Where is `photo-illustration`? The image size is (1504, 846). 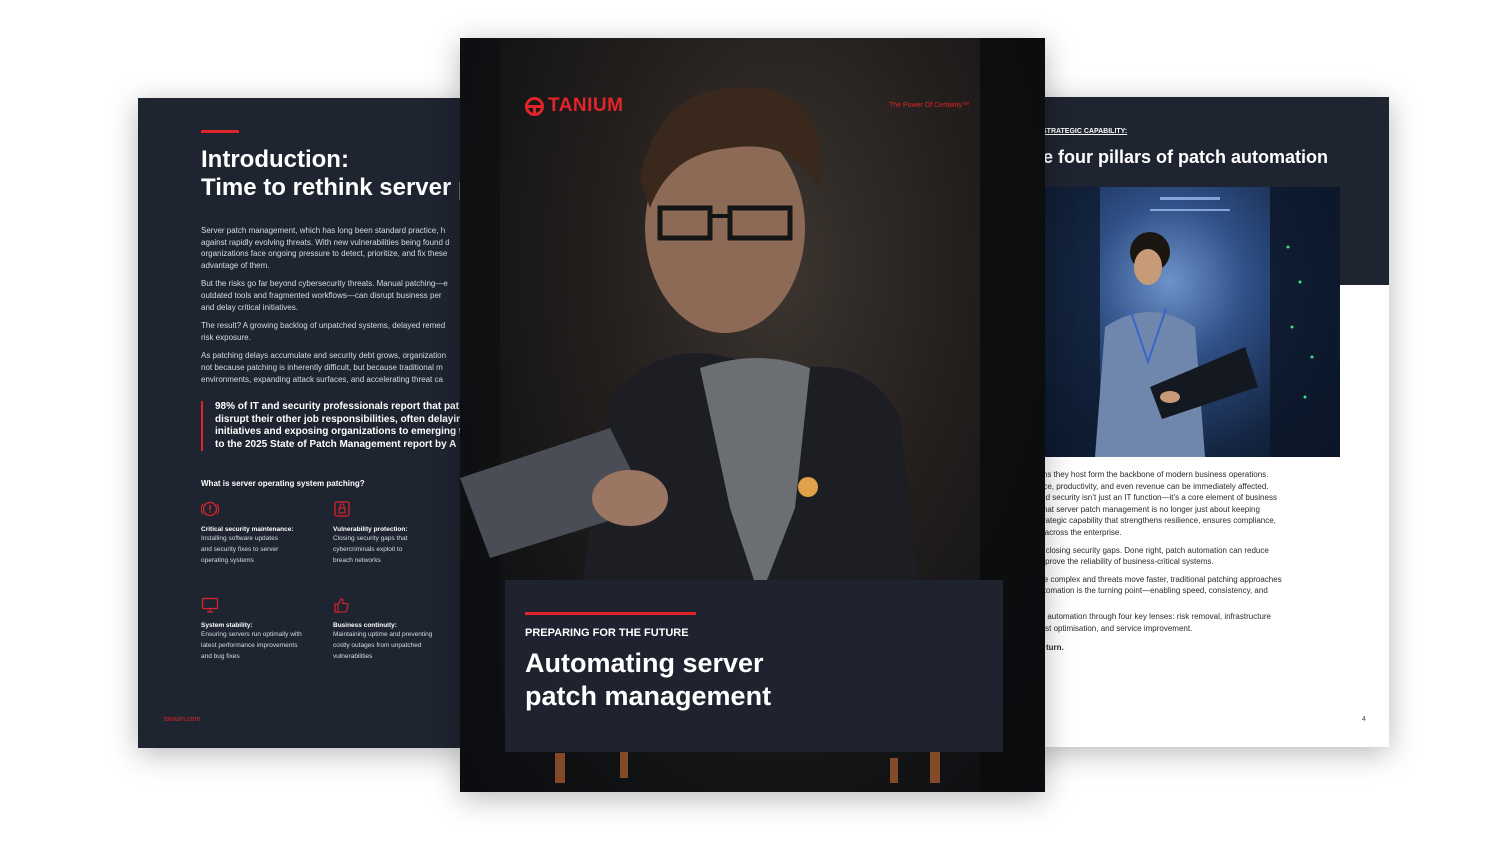 photo-illustration is located at coordinates (1185, 322).